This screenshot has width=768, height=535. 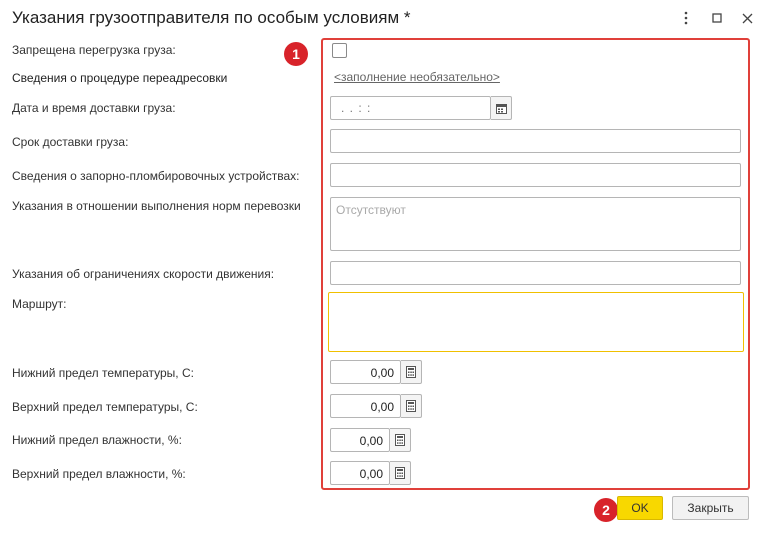 What do you see at coordinates (97, 440) in the screenshot?
I see `humidity-low-label: Нижний предел влажности, %:` at bounding box center [97, 440].